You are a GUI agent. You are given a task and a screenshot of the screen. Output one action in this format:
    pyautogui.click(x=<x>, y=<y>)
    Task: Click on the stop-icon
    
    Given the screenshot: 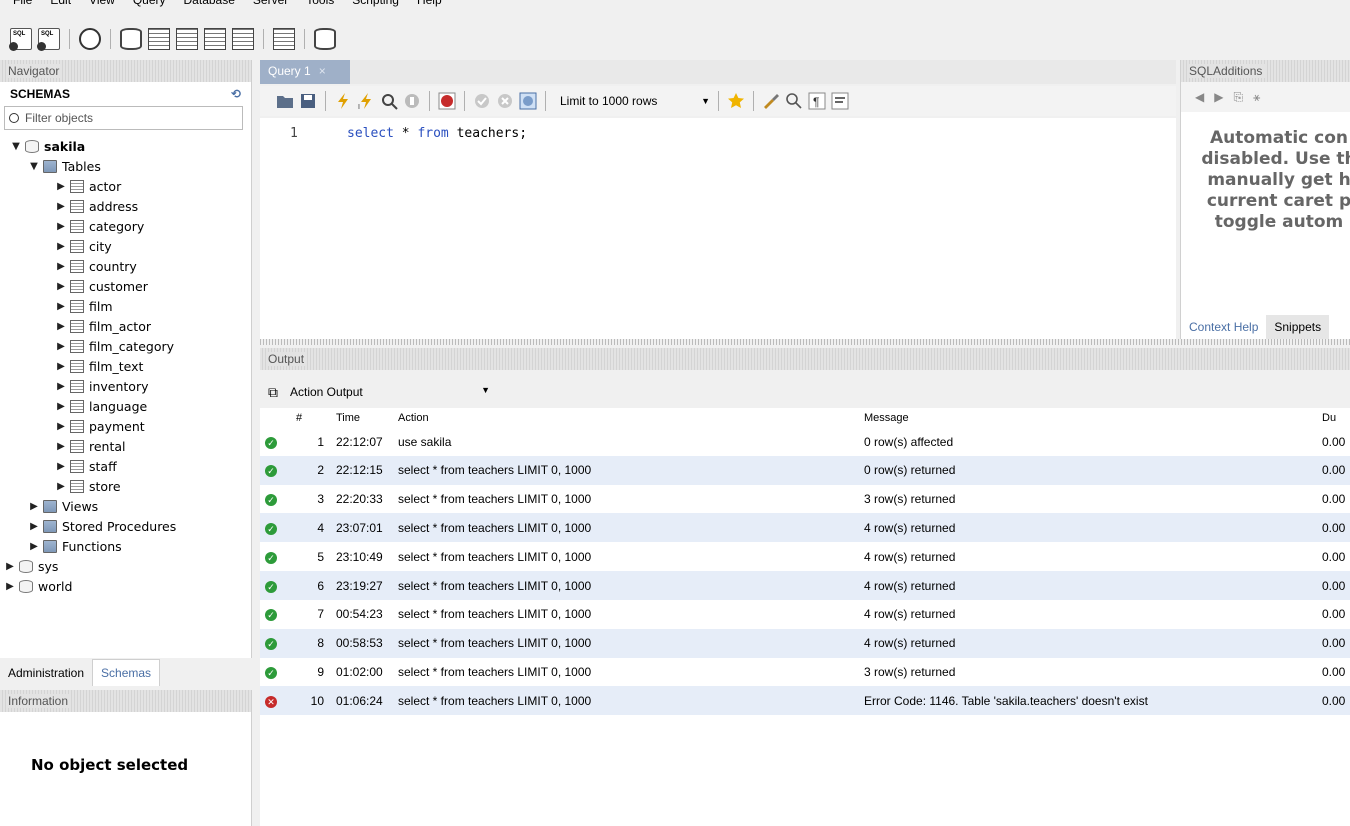 What is the action you would take?
    pyautogui.click(x=412, y=101)
    